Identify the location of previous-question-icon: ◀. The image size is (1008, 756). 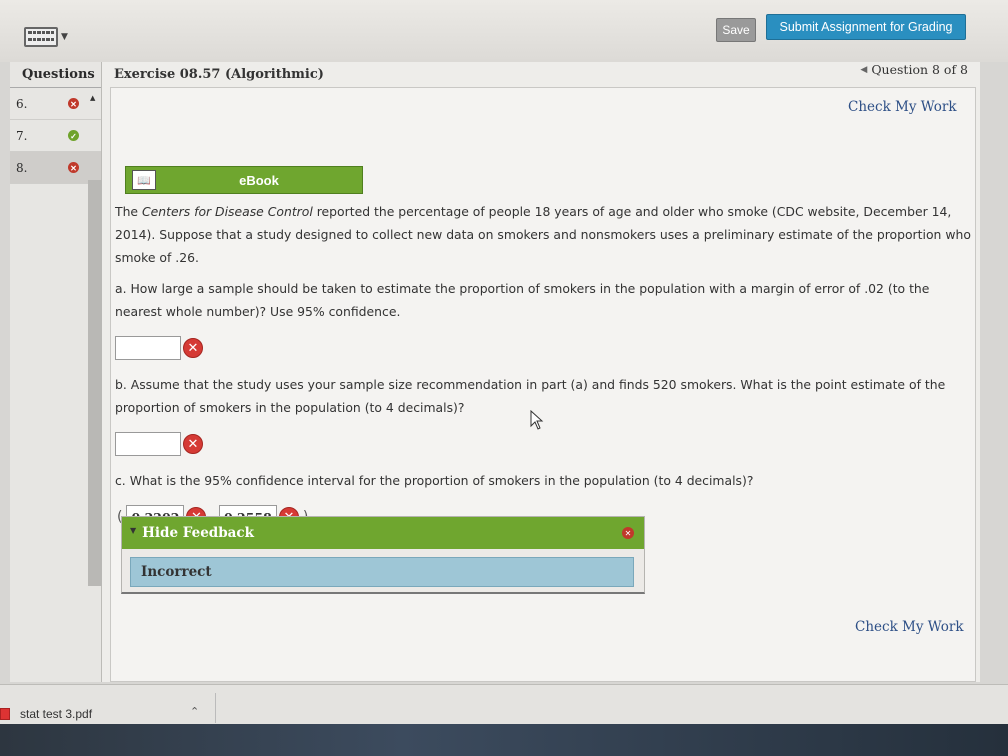
(863, 70).